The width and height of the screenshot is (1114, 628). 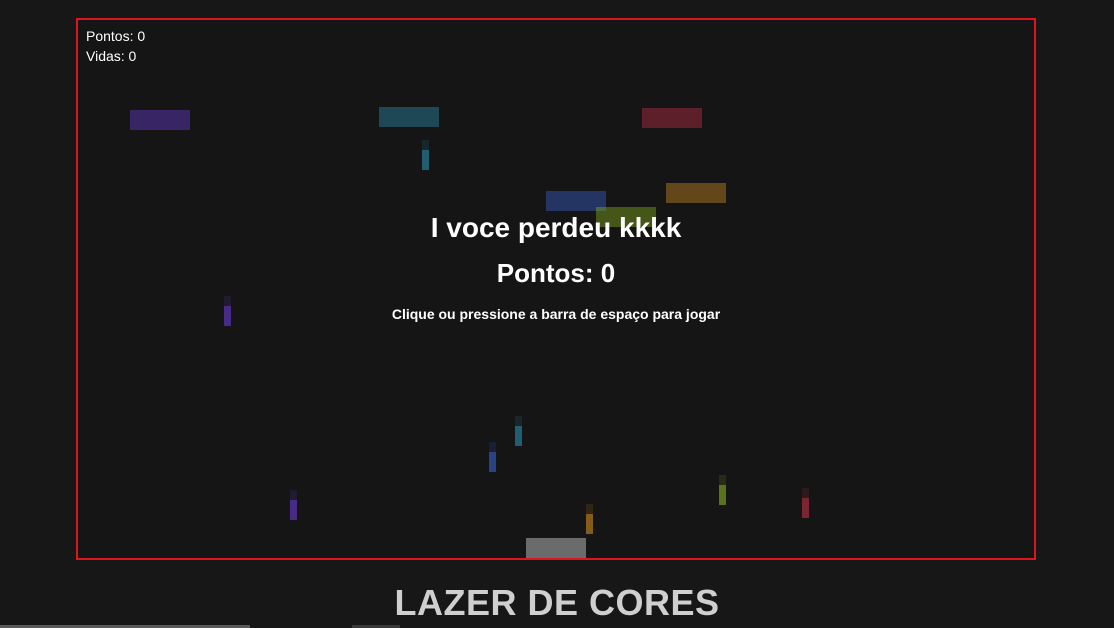 What do you see at coordinates (116, 36) in the screenshot?
I see `points-counter: Pontos: 0` at bounding box center [116, 36].